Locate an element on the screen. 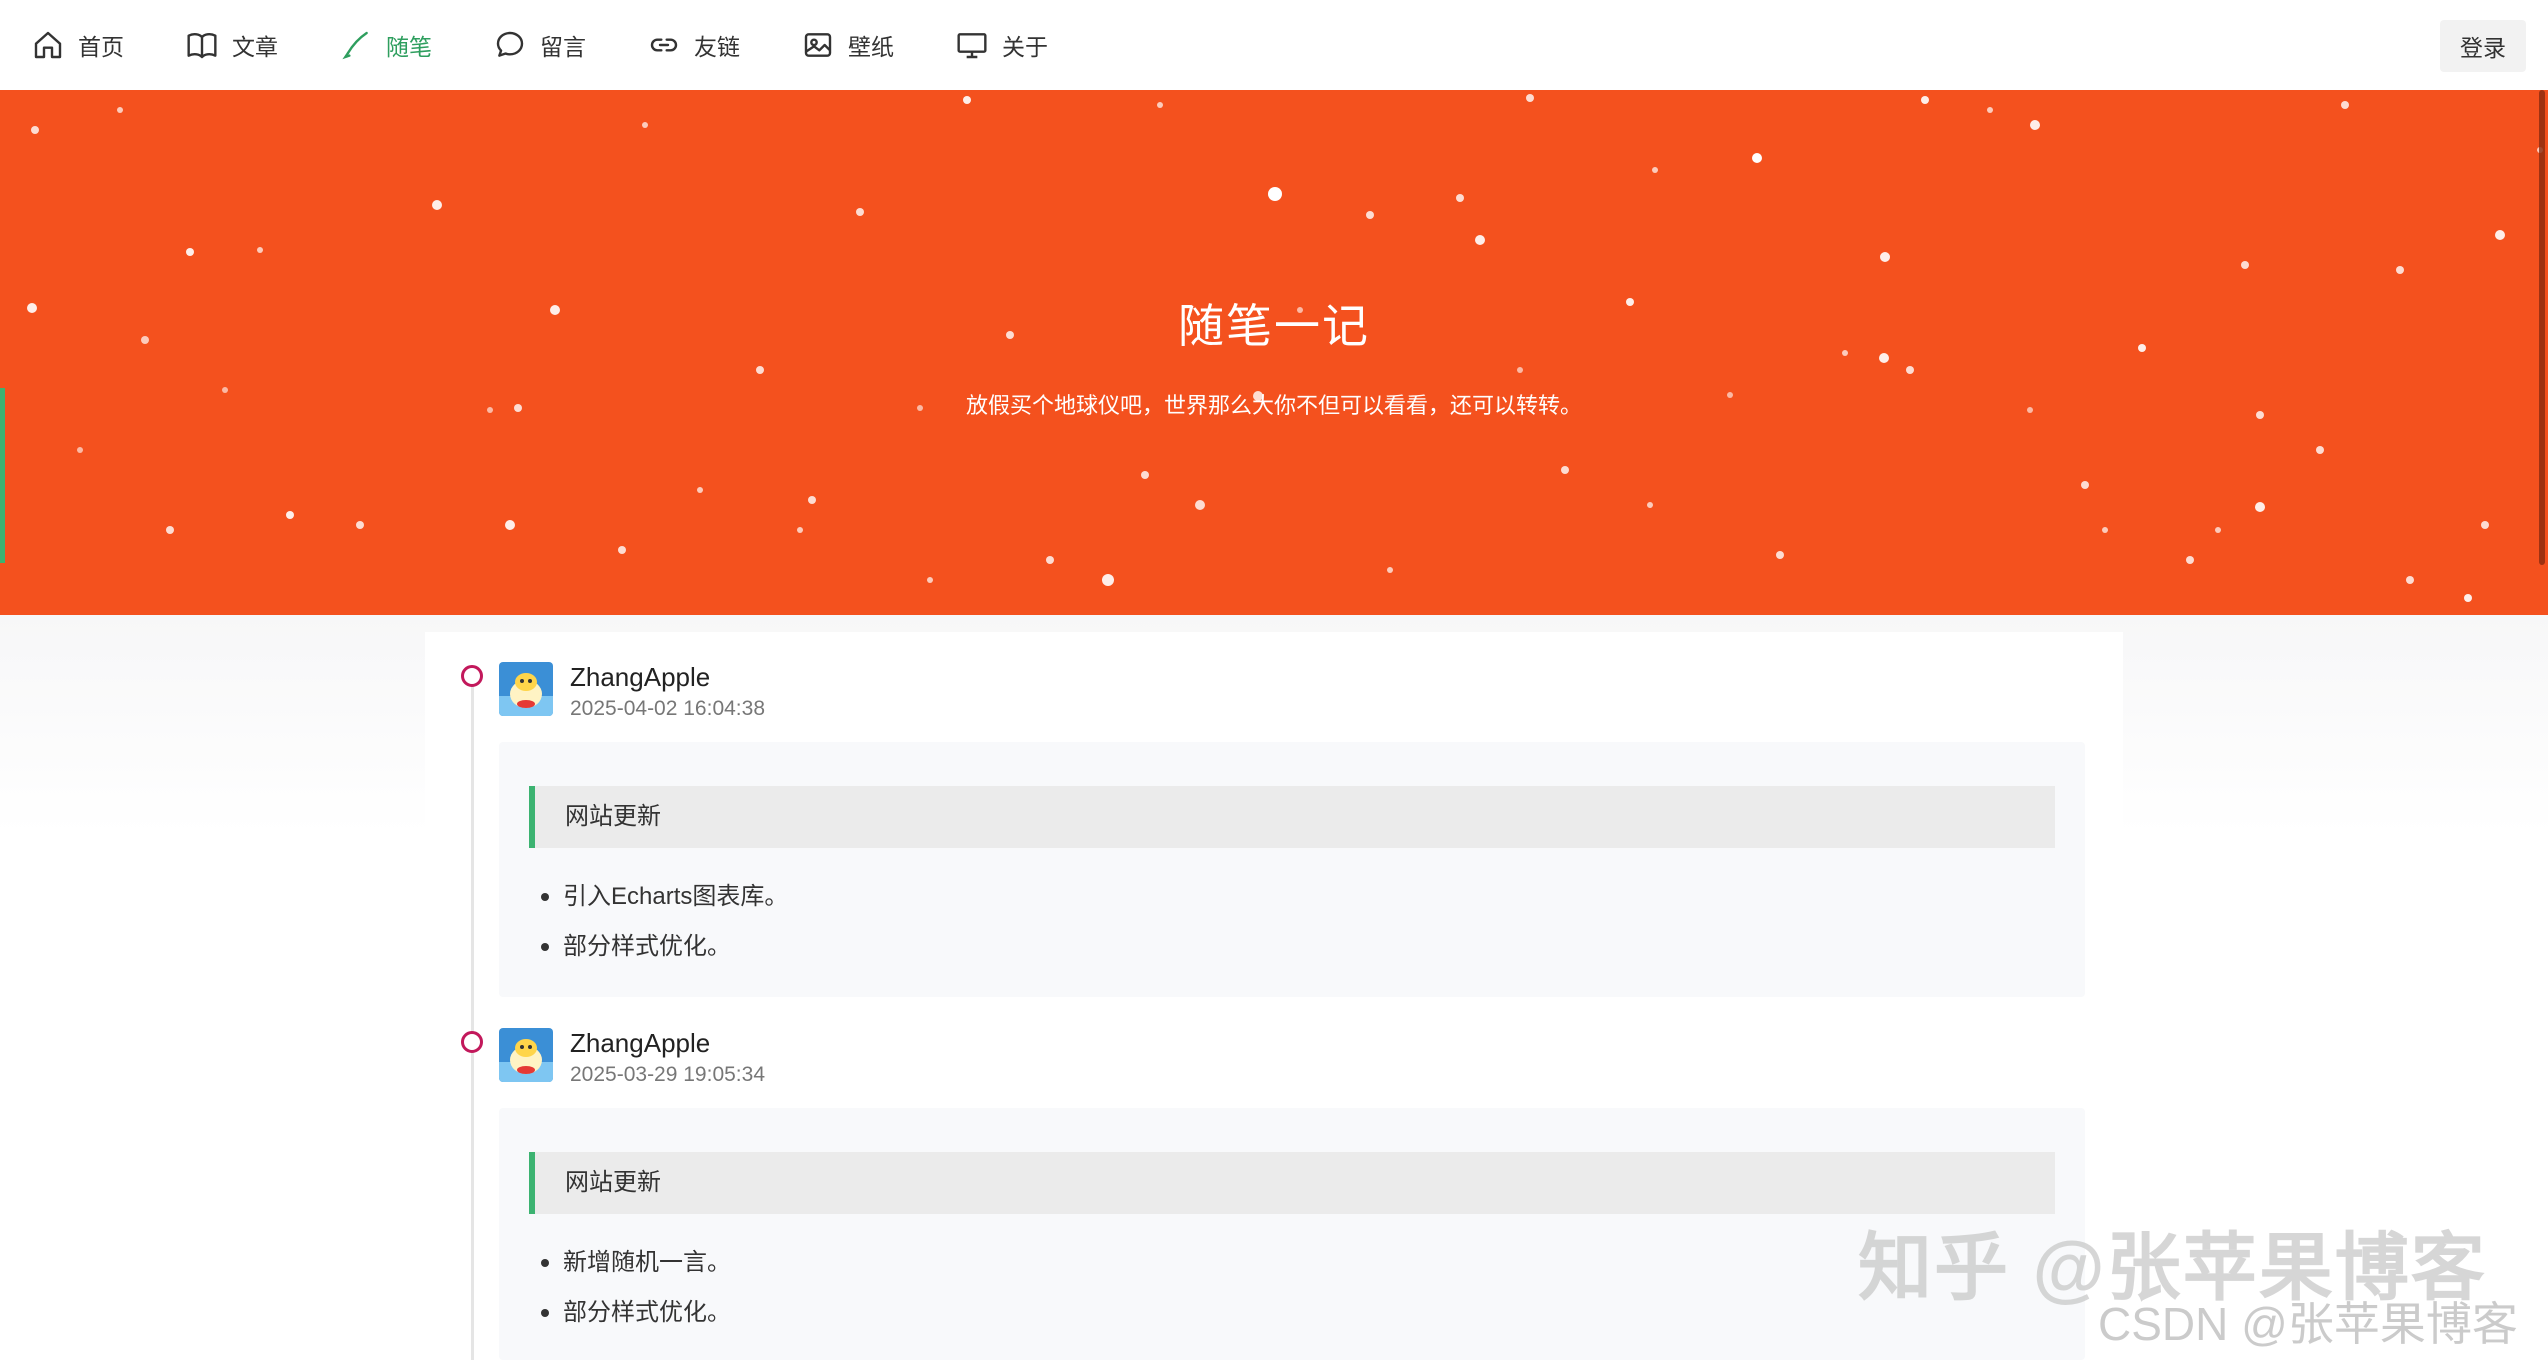 Image resolution: width=2548 pixels, height=1360 pixels. nav-item-links: 友链 is located at coordinates (694, 45).